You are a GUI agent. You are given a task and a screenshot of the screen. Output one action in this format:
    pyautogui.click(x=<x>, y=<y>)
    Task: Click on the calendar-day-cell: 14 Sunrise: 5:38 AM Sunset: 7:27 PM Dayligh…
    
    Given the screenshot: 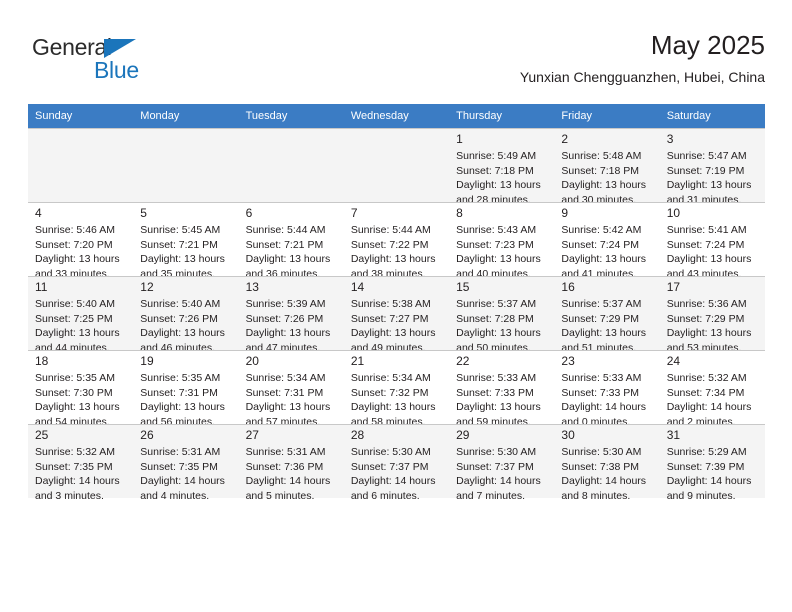 What is the action you would take?
    pyautogui.click(x=396, y=315)
    